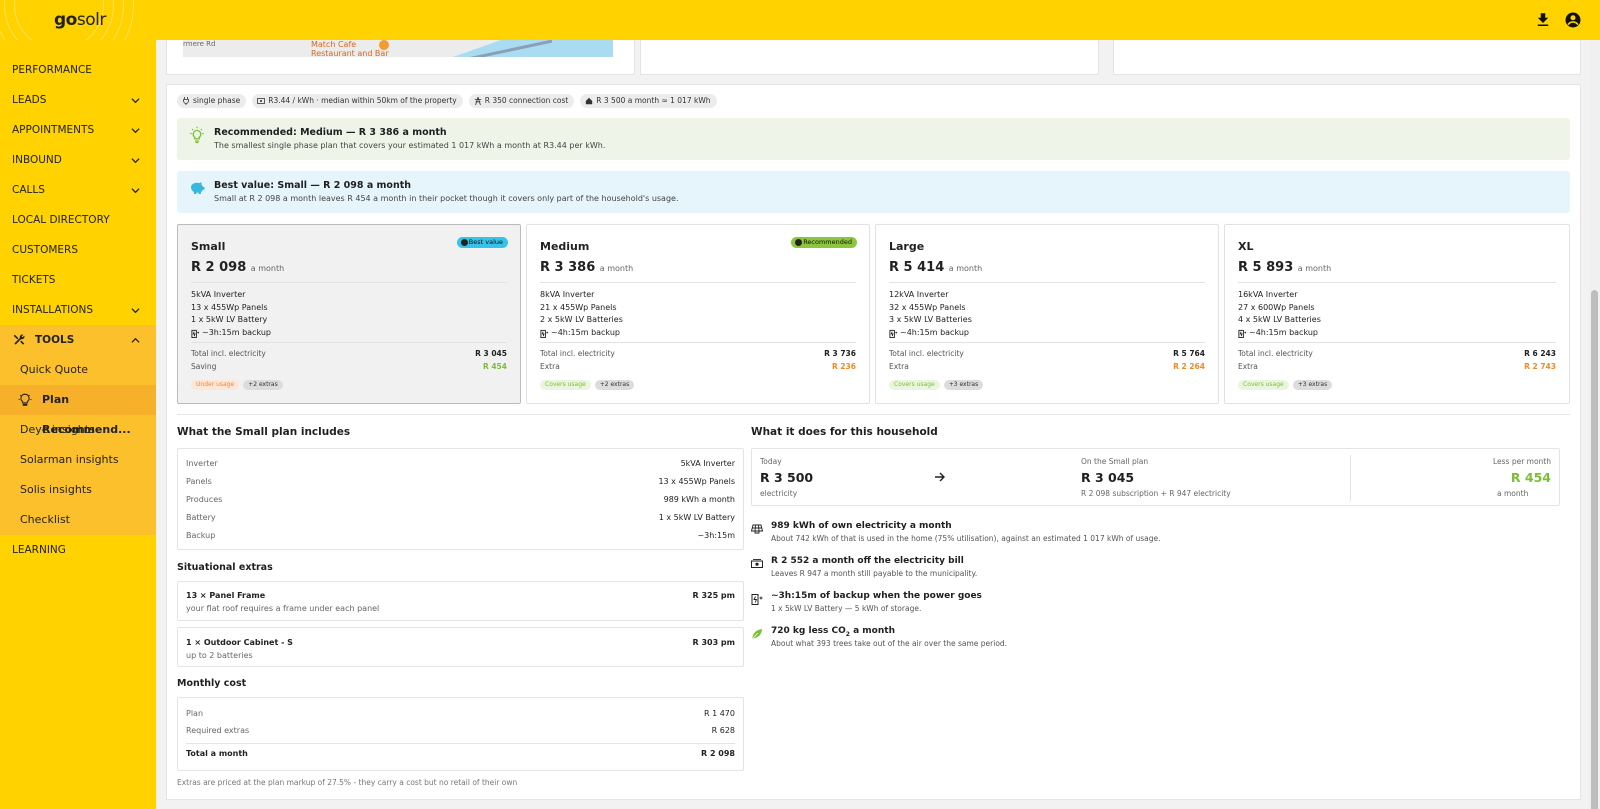  Describe the element at coordinates (384, 45) in the screenshot. I see `map-pin-icon` at that location.